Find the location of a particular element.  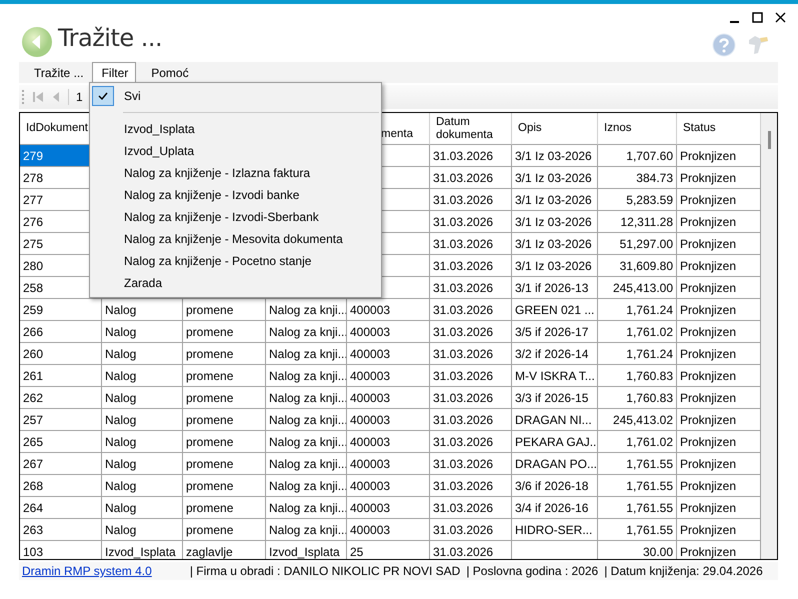

column-header: Iznos is located at coordinates (618, 128).